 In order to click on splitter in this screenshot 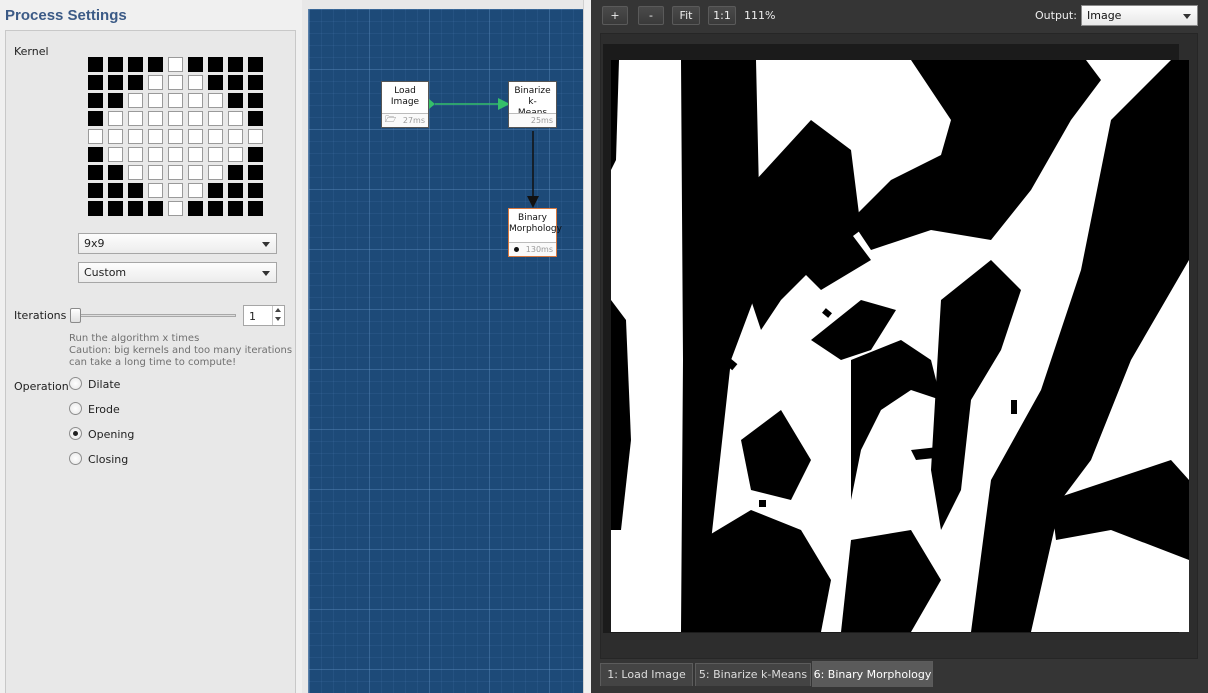, I will do `click(587, 346)`.